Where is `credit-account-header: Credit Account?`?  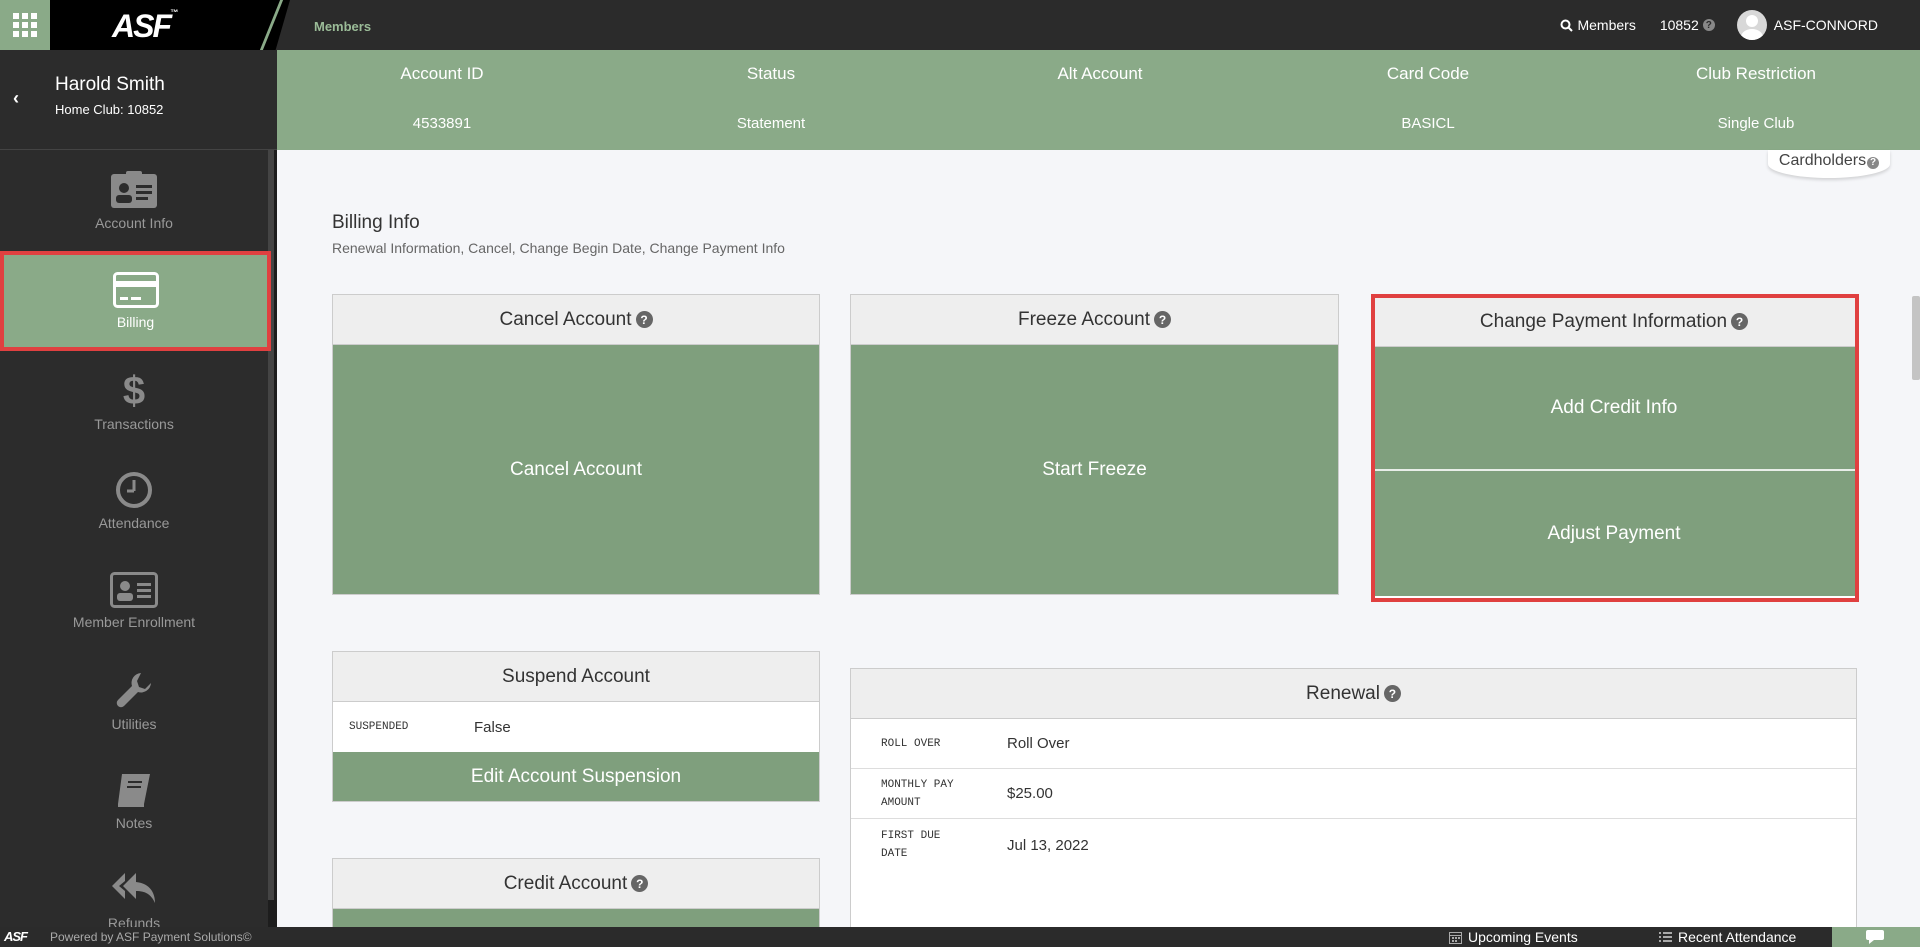 credit-account-header: Credit Account? is located at coordinates (576, 884).